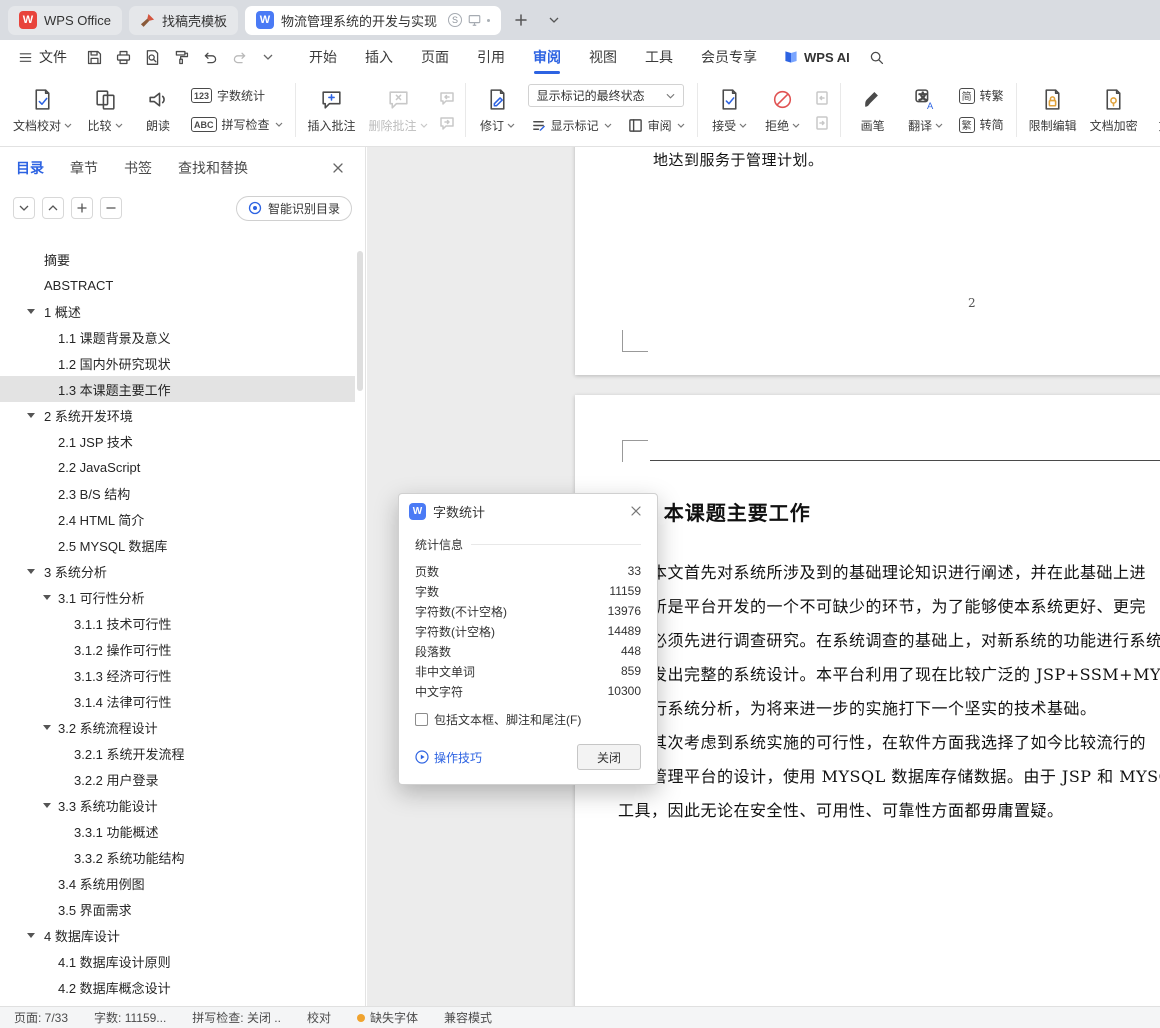  Describe the element at coordinates (554, 20) in the screenshot. I see `tab-list-button` at that location.